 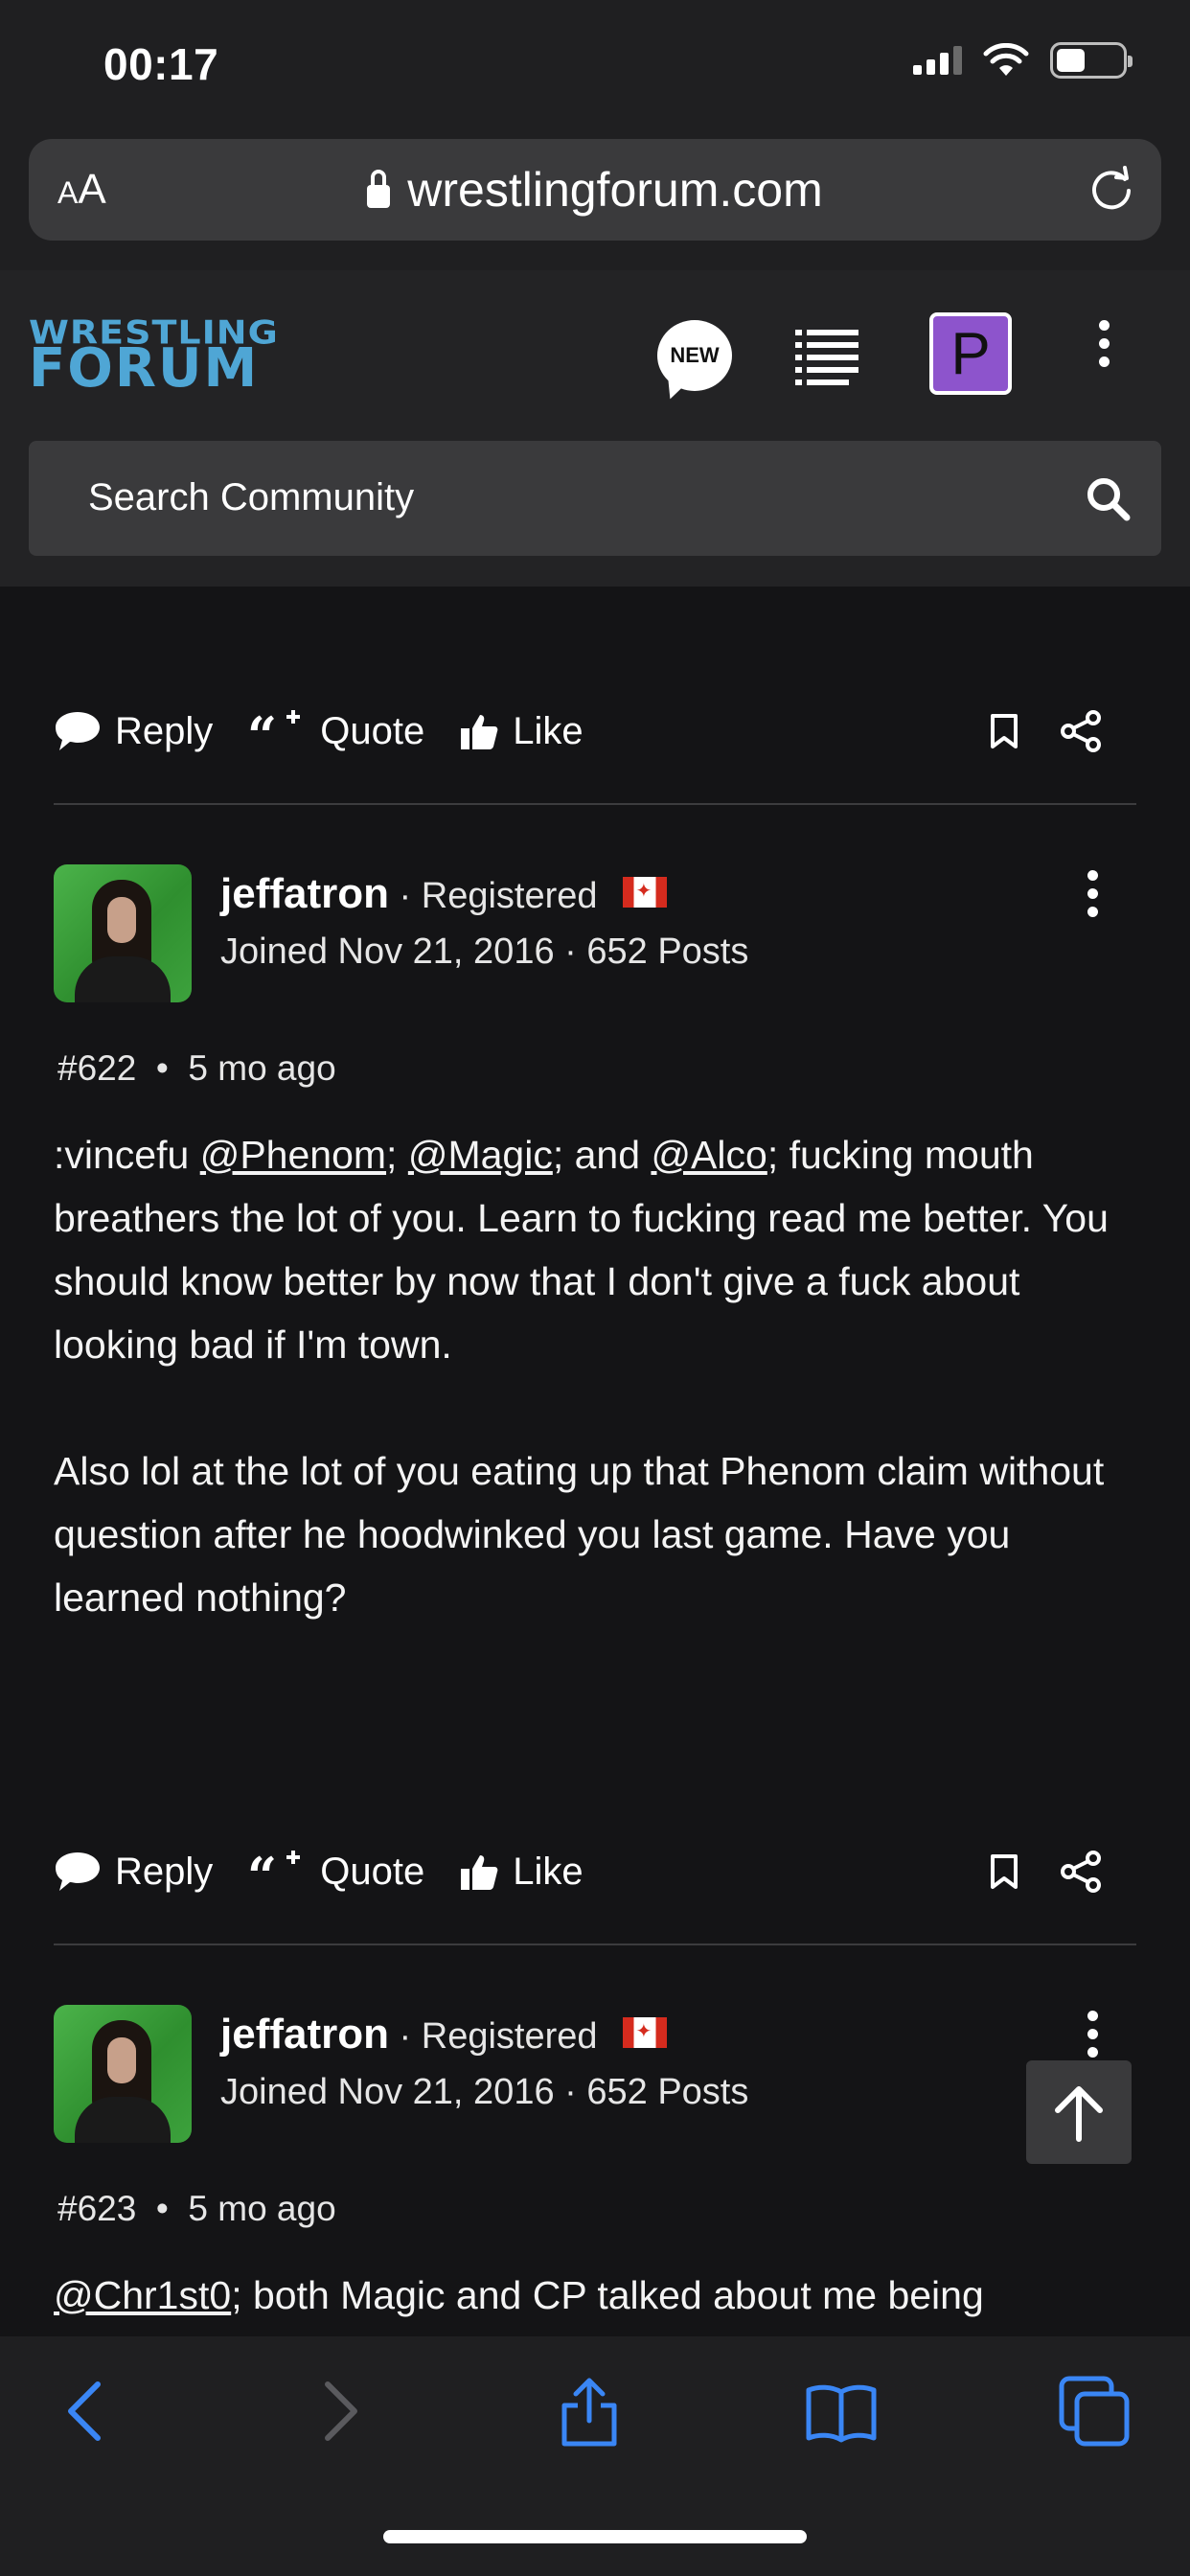 I want to click on new-posts-icon: NEW, so click(x=695, y=355).